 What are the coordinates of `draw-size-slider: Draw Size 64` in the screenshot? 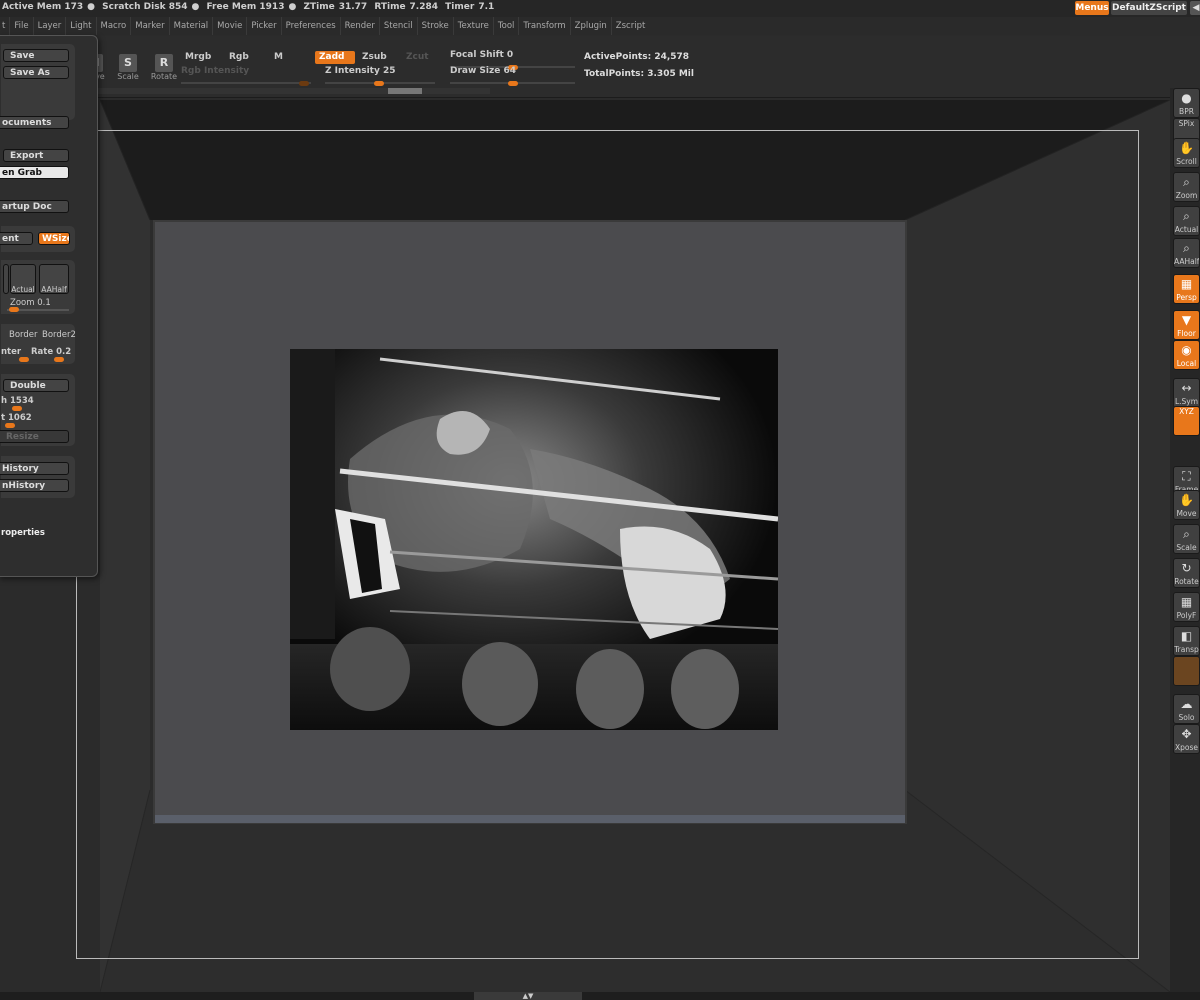 It's located at (512, 76).